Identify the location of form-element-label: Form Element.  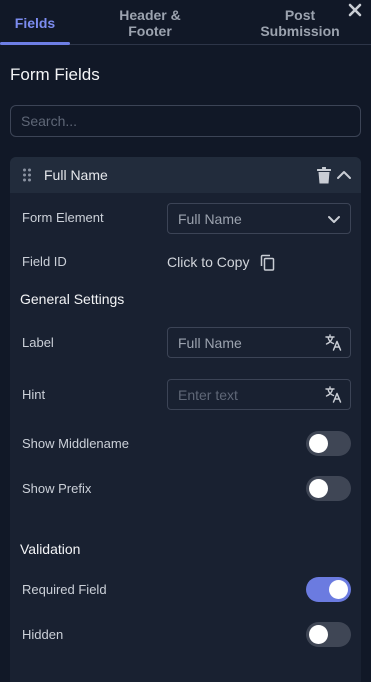
(63, 217).